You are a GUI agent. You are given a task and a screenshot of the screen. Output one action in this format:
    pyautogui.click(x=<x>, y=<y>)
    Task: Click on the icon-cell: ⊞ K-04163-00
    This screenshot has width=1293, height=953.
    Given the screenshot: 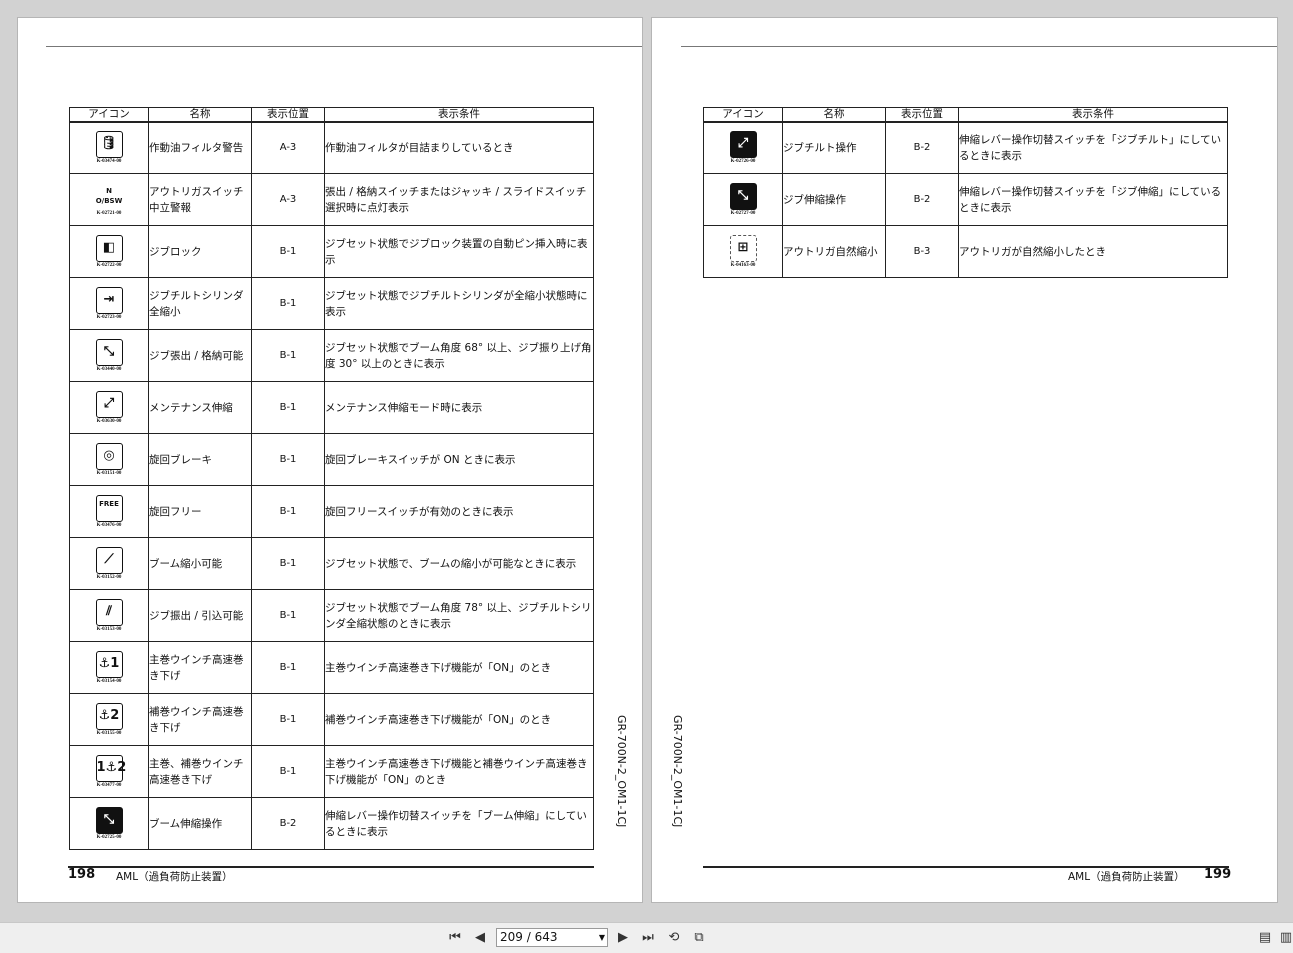 What is the action you would take?
    pyautogui.click(x=743, y=251)
    